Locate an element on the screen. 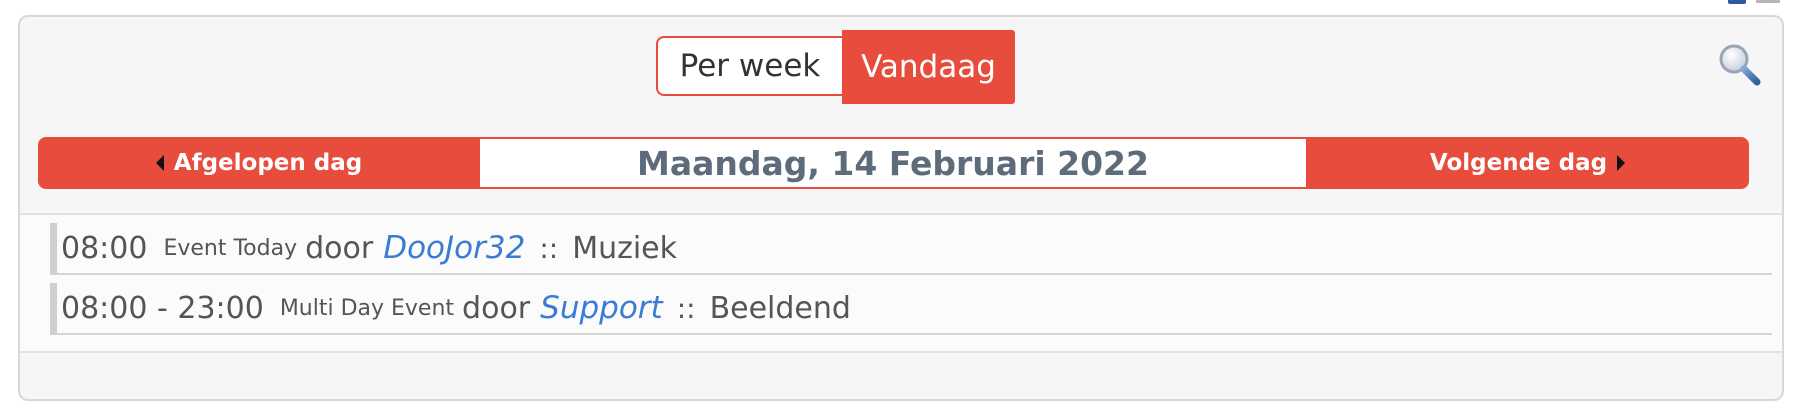 The image size is (1800, 420). caret-right-icon is located at coordinates (1621, 163).